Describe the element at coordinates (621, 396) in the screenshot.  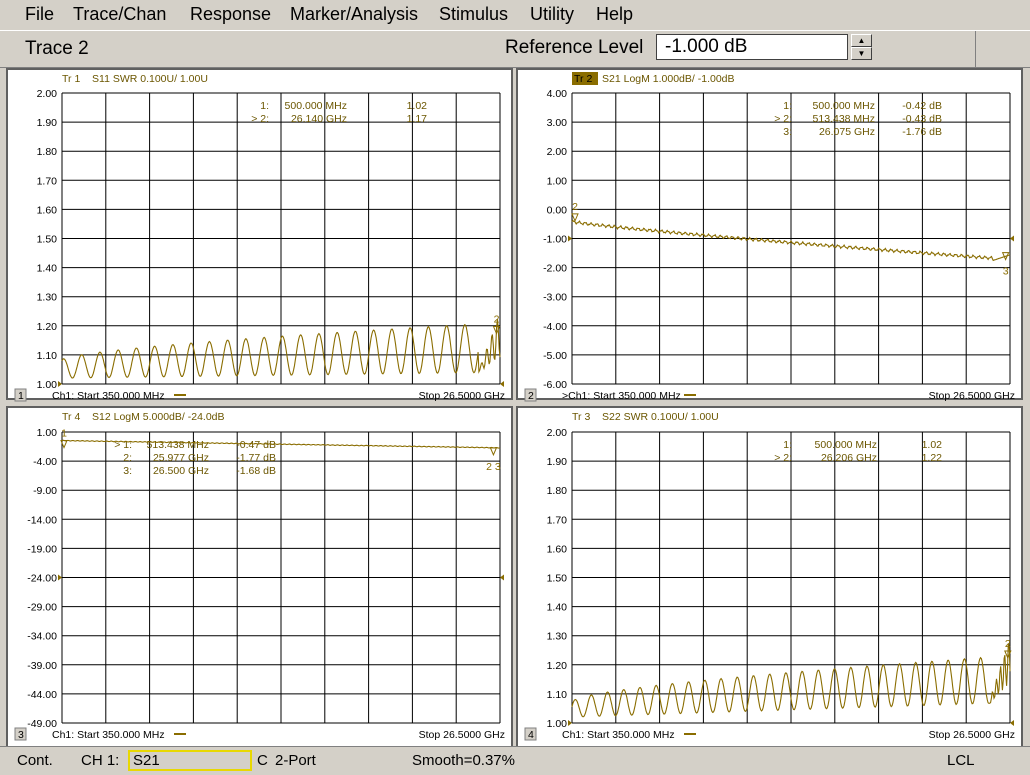
I see `sweep-start-label: >Ch1: Start 350.000 MHz` at that location.